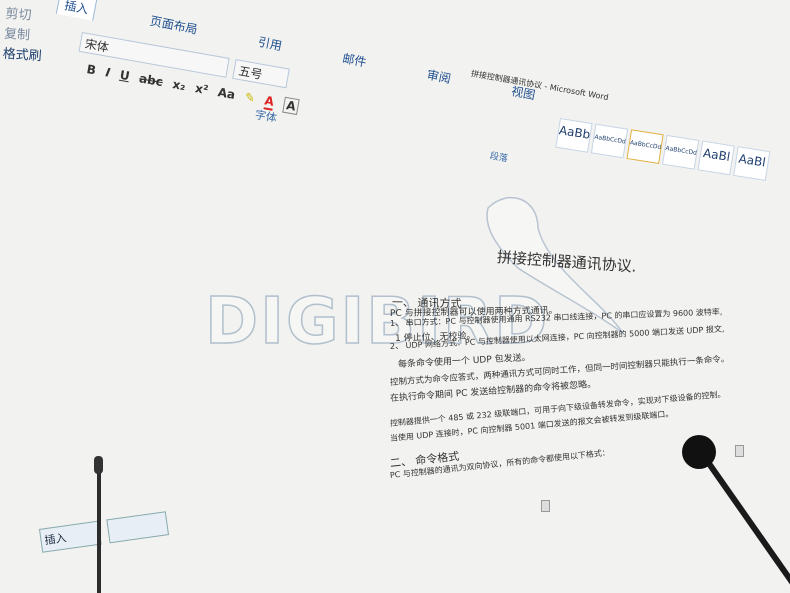  What do you see at coordinates (25, 16) in the screenshot?
I see `cut-button: 剪切` at bounding box center [25, 16].